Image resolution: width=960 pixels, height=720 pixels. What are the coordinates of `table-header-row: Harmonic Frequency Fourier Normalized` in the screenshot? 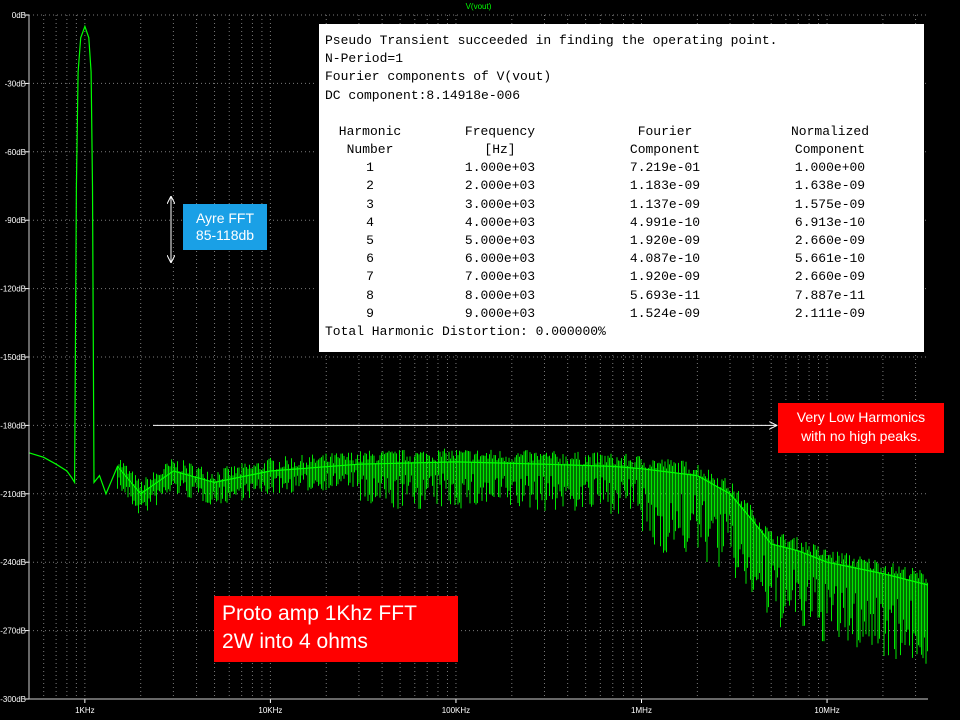 It's located at (620, 132).